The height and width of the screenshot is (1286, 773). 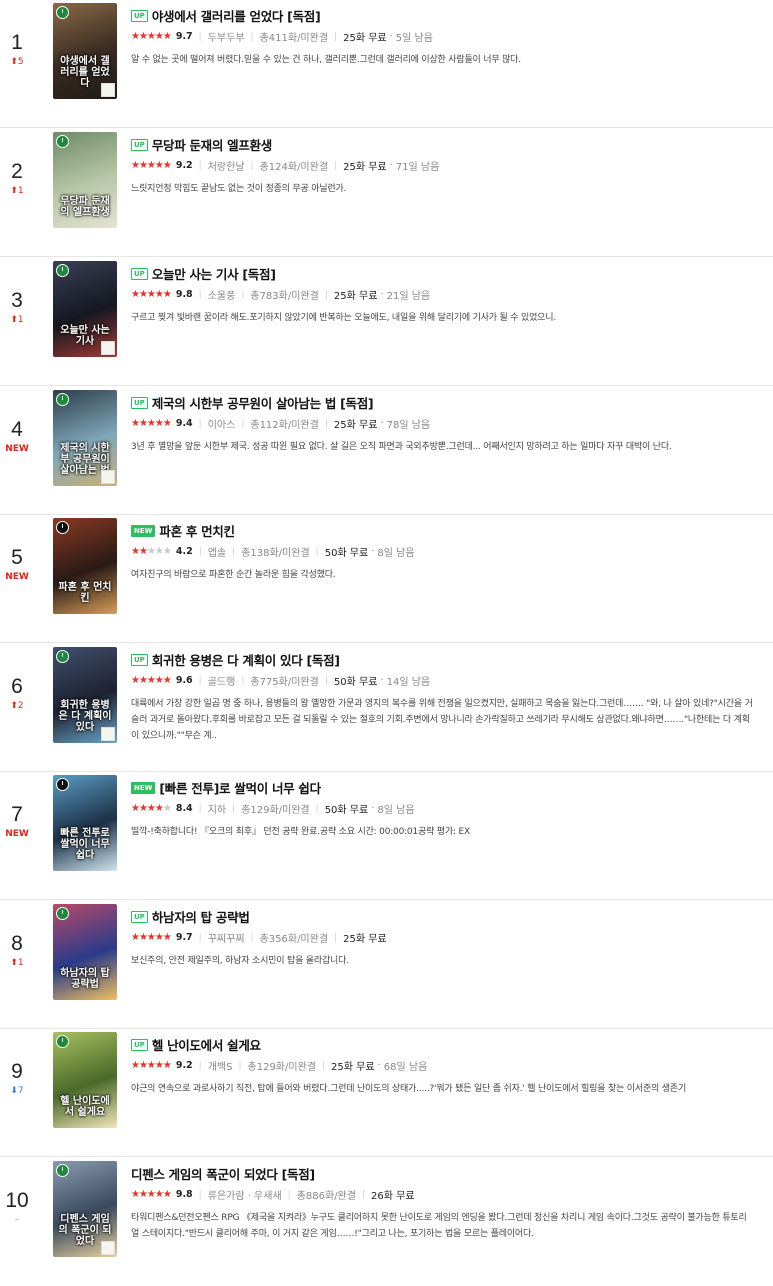 What do you see at coordinates (294, 939) in the screenshot?
I see `episode-count: 총356화/미완결` at bounding box center [294, 939].